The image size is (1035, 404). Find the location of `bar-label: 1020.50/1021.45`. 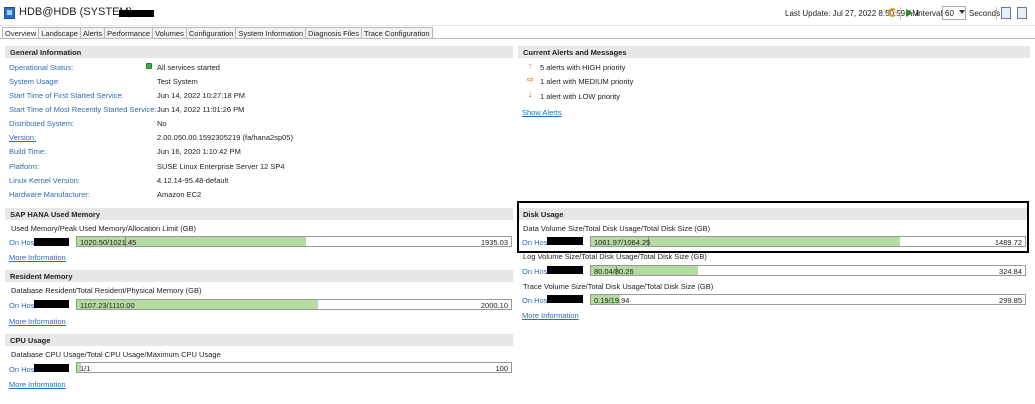

bar-label: 1020.50/1021.45 is located at coordinates (108, 242).